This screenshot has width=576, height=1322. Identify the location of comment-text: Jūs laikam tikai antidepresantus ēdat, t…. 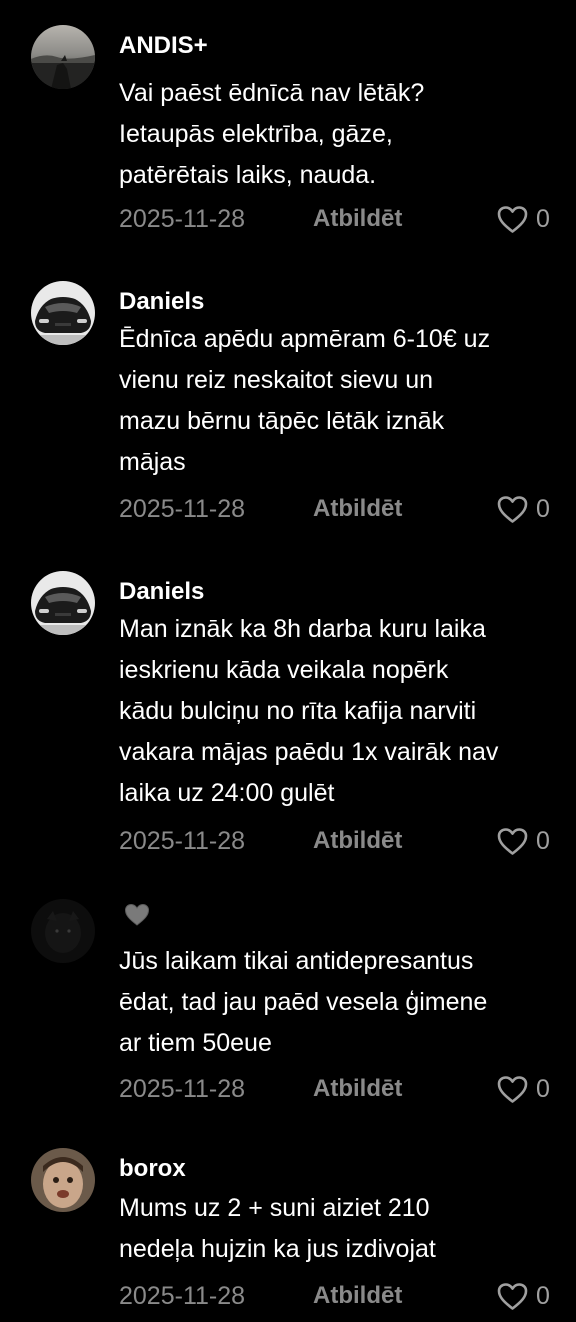
(303, 1002).